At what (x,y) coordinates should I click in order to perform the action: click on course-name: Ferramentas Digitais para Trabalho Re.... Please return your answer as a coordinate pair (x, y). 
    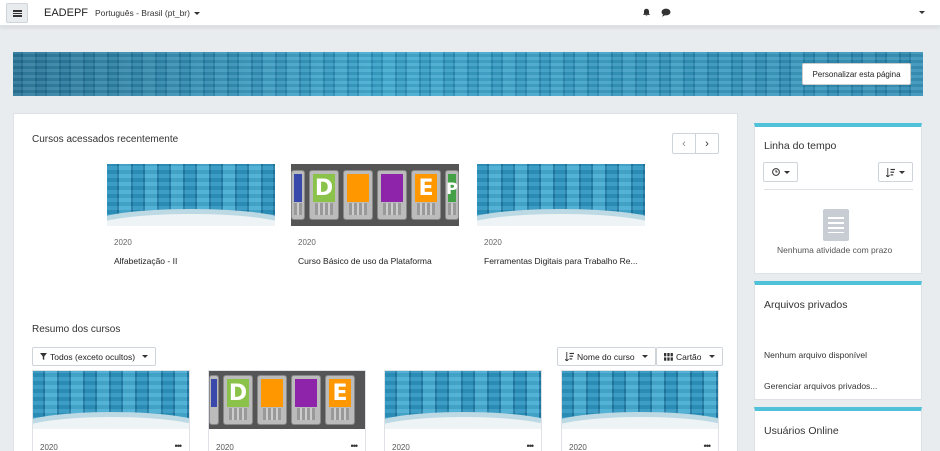
    Looking at the image, I should click on (564, 261).